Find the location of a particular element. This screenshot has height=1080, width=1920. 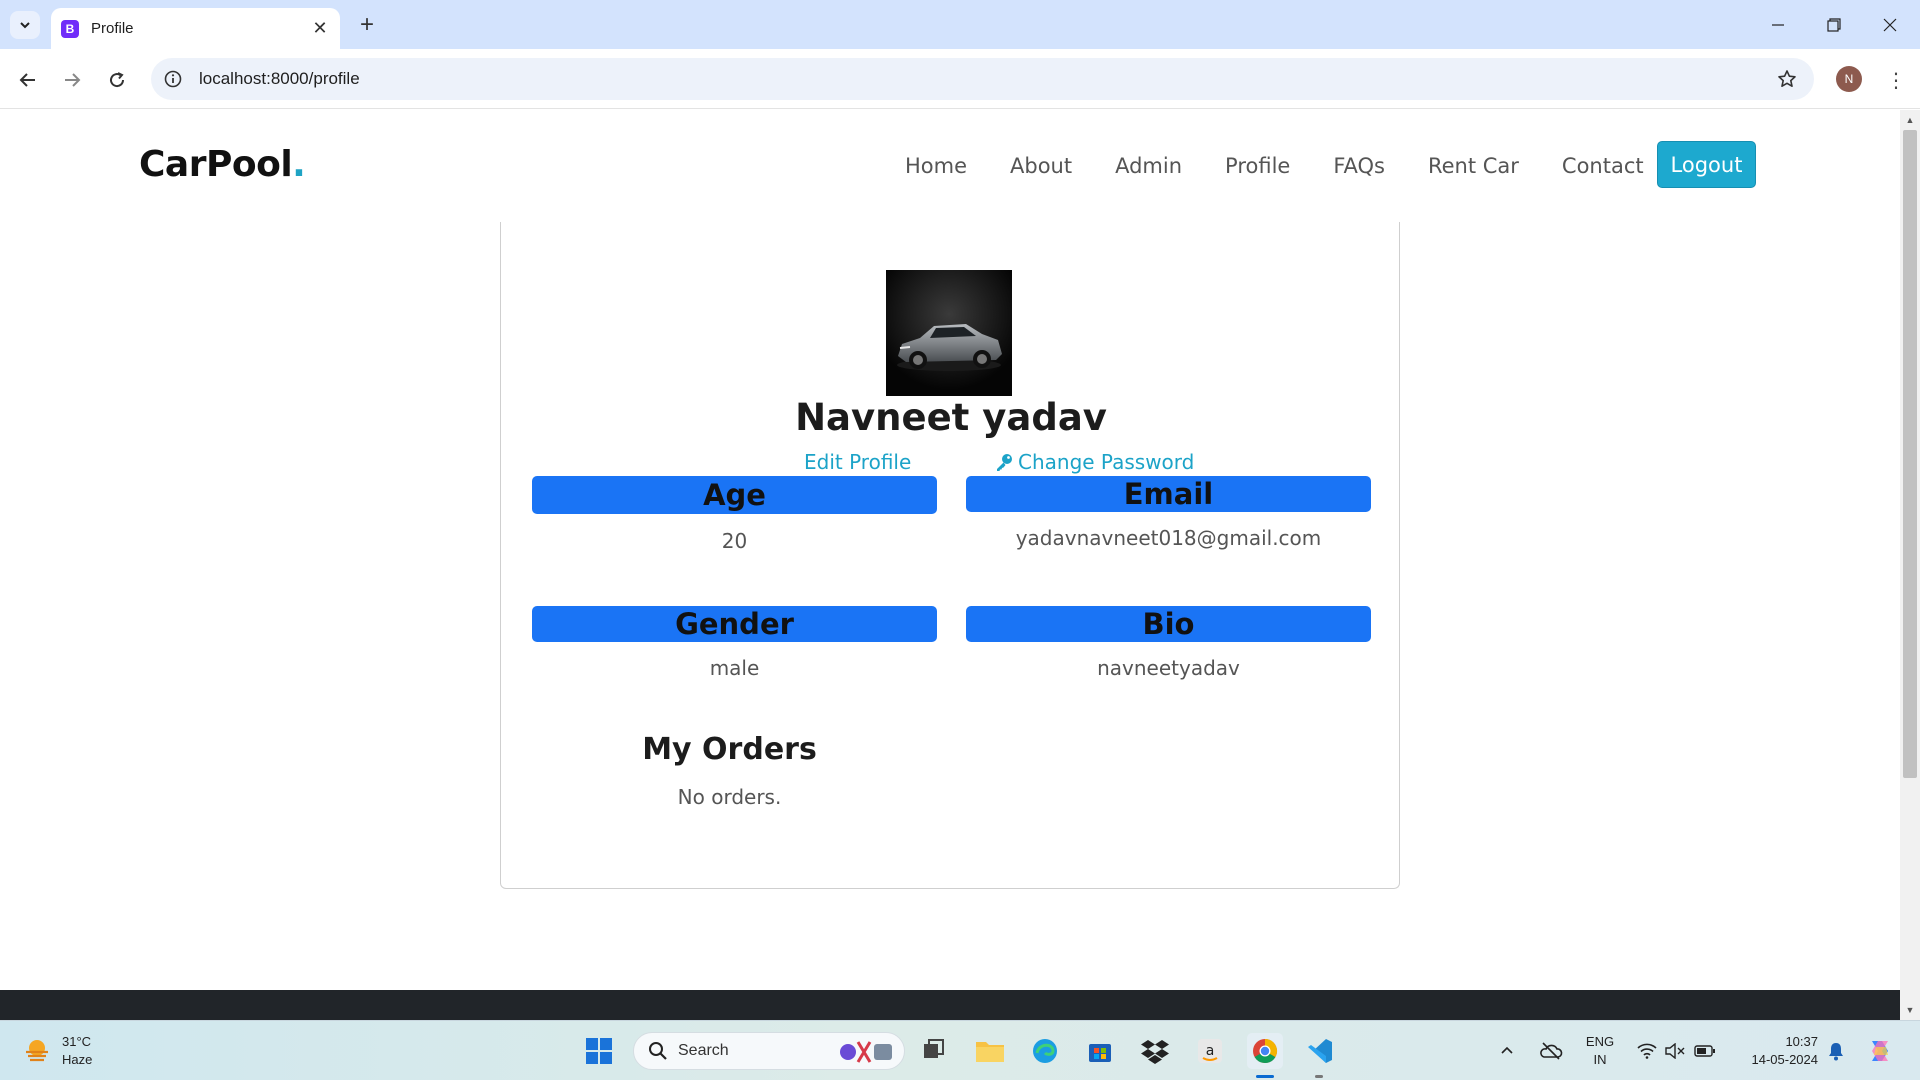

language-region: IN is located at coordinates (1600, 1059).